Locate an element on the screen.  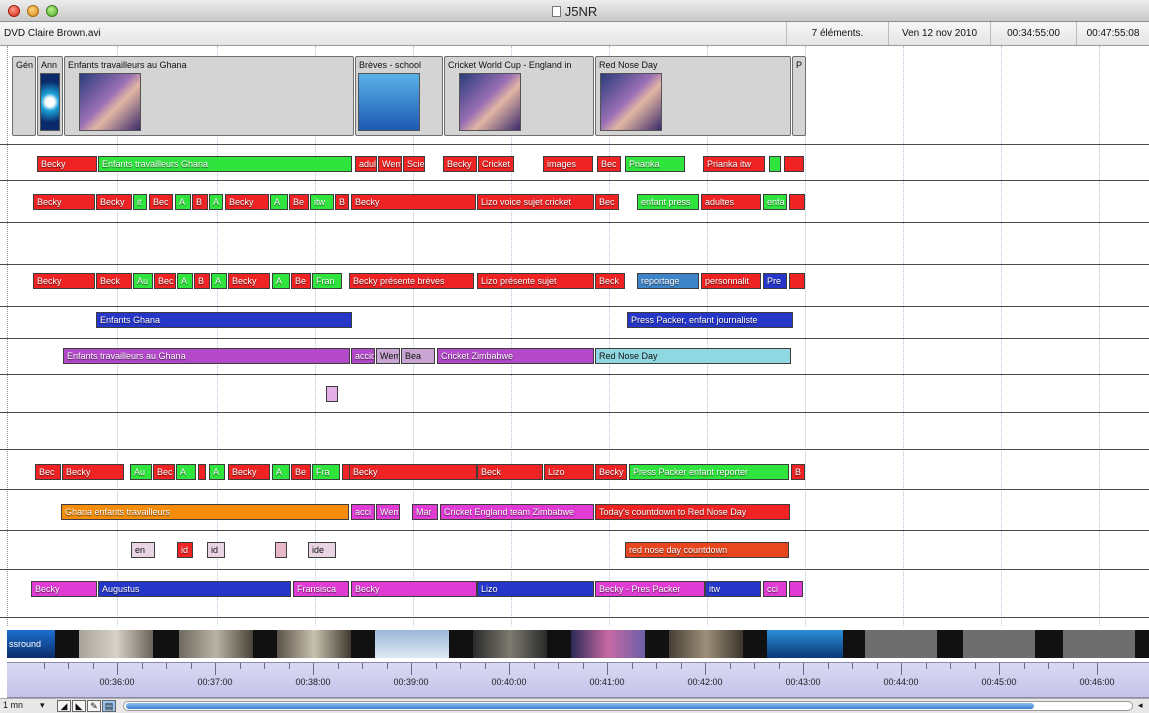
timeline-segment: Press Packer enfant reporter is located at coordinates (709, 472).